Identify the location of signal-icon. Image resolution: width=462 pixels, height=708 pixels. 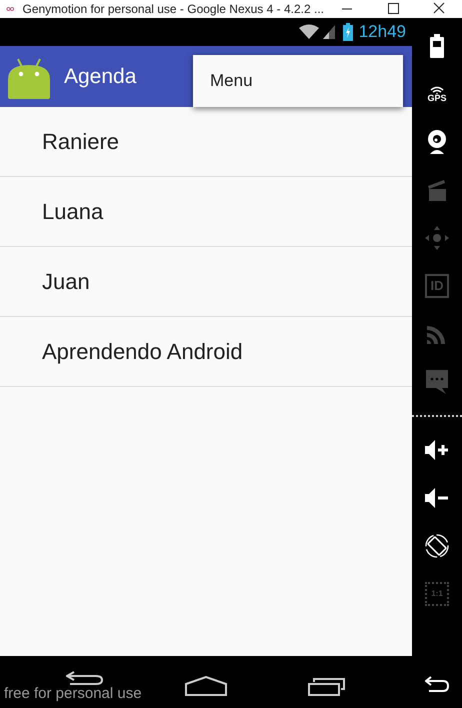
(328, 32).